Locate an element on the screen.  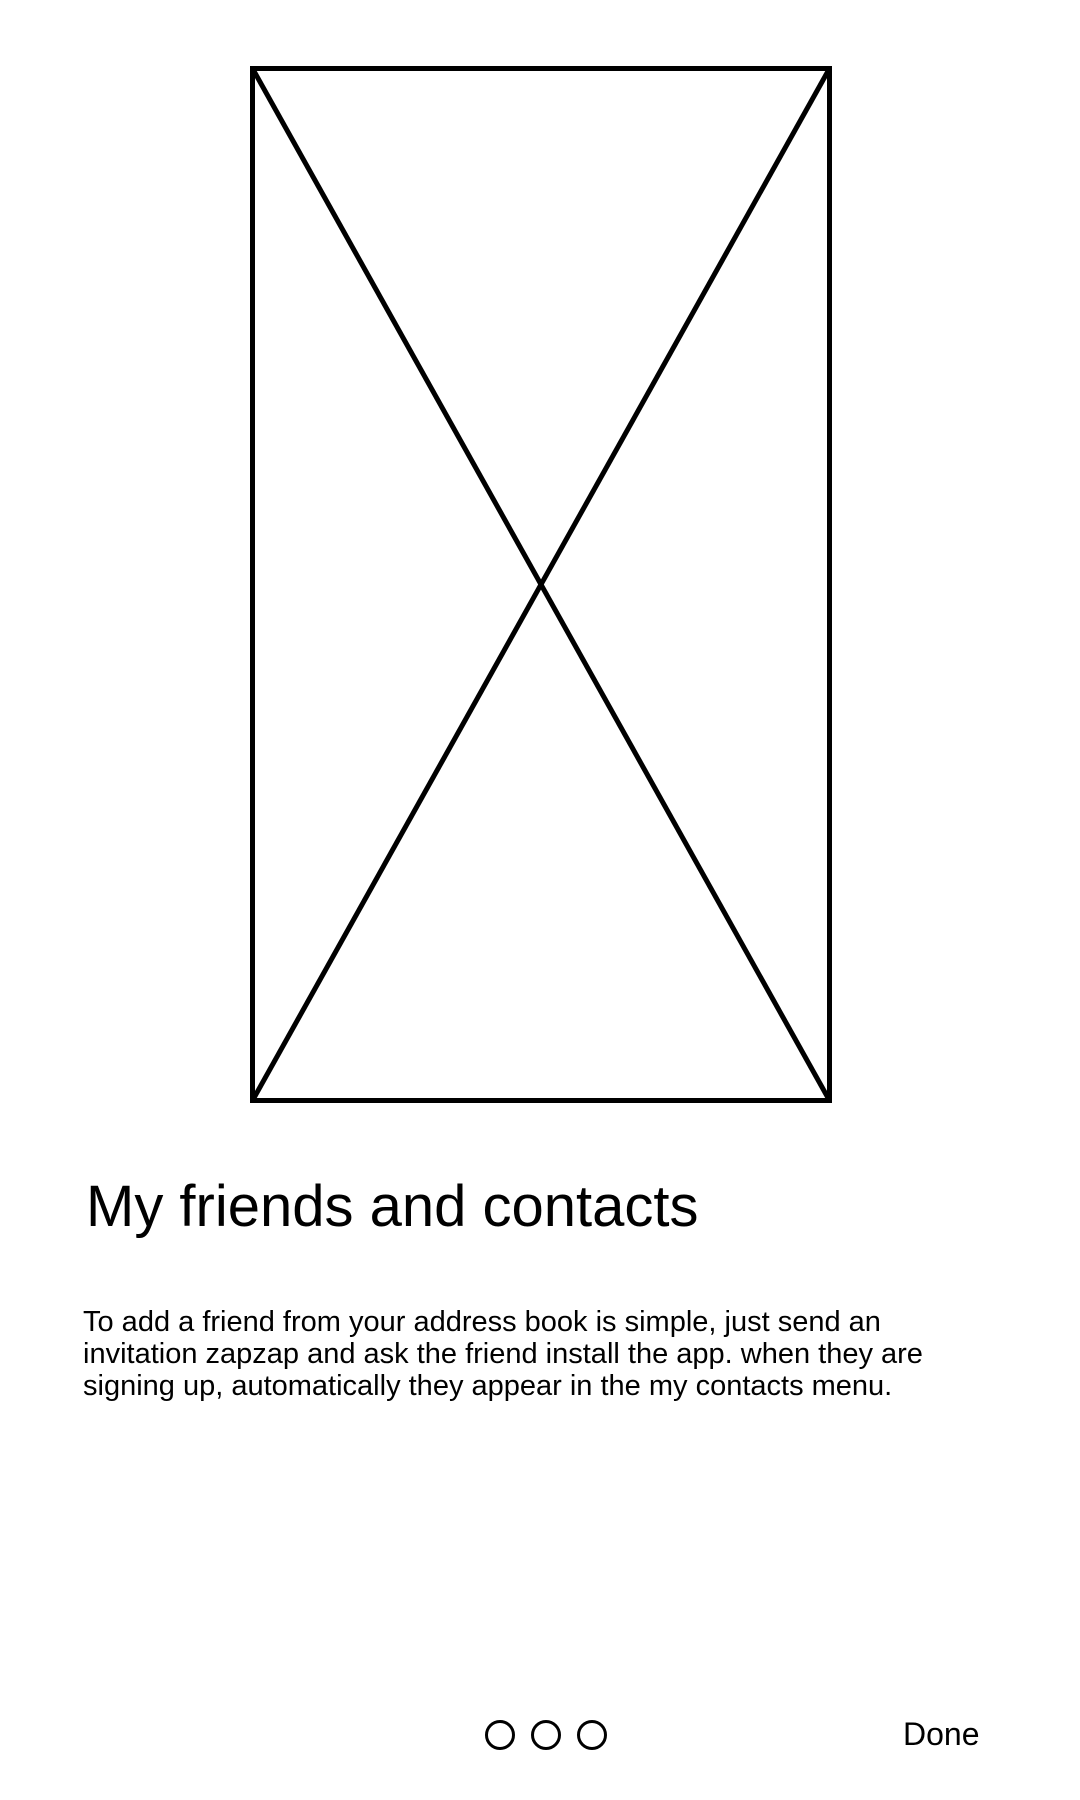
page-title: My friends and contacts is located at coordinates (392, 1206).